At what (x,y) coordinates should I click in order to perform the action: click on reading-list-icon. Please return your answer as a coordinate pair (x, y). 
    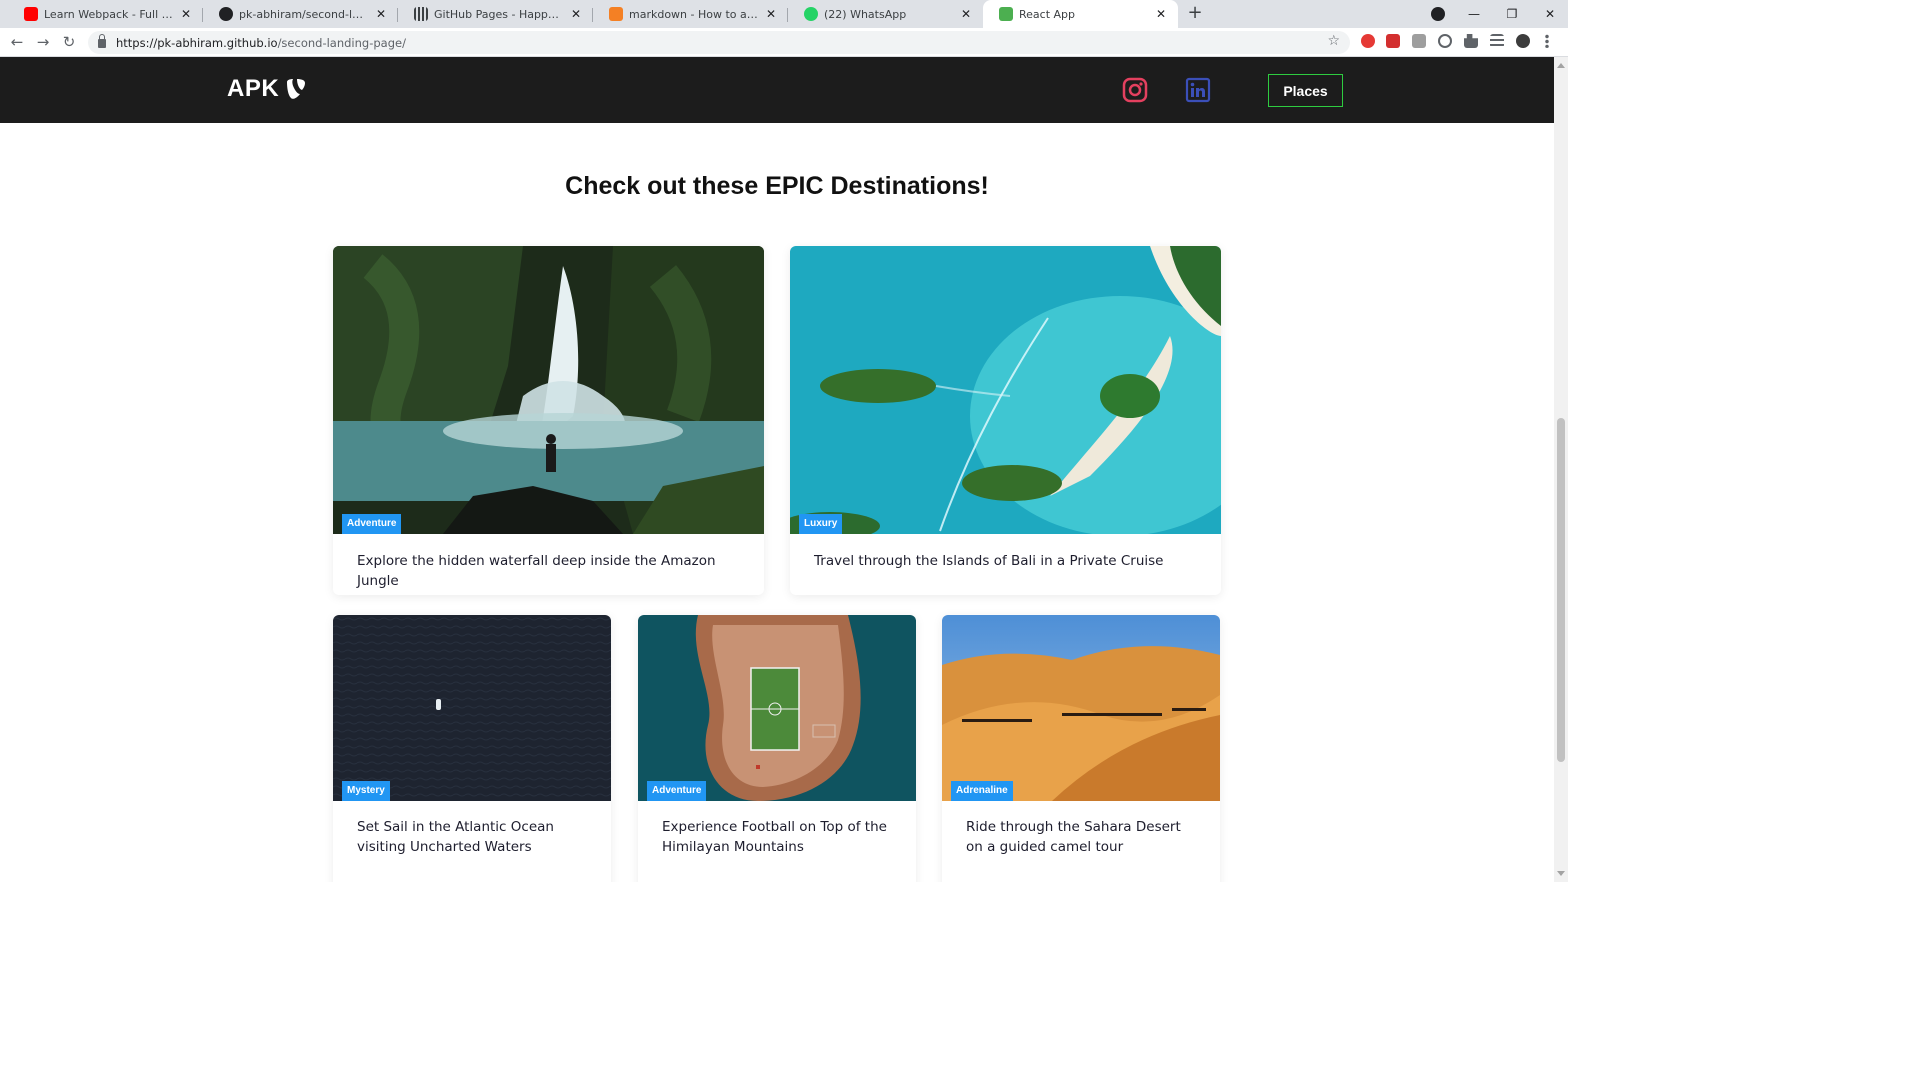
    Looking at the image, I should click on (1497, 41).